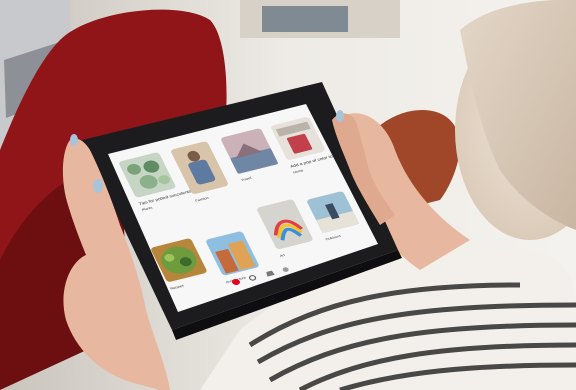 This screenshot has height=390, width=576. I want to click on thumb-nail, so click(98, 186).